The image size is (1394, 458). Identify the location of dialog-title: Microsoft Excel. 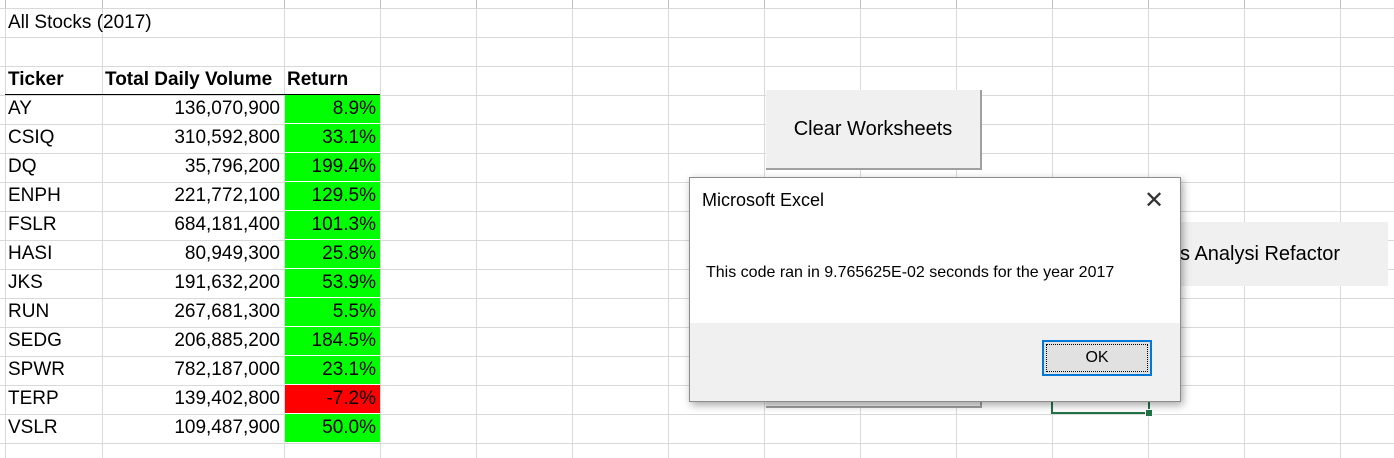
(763, 200).